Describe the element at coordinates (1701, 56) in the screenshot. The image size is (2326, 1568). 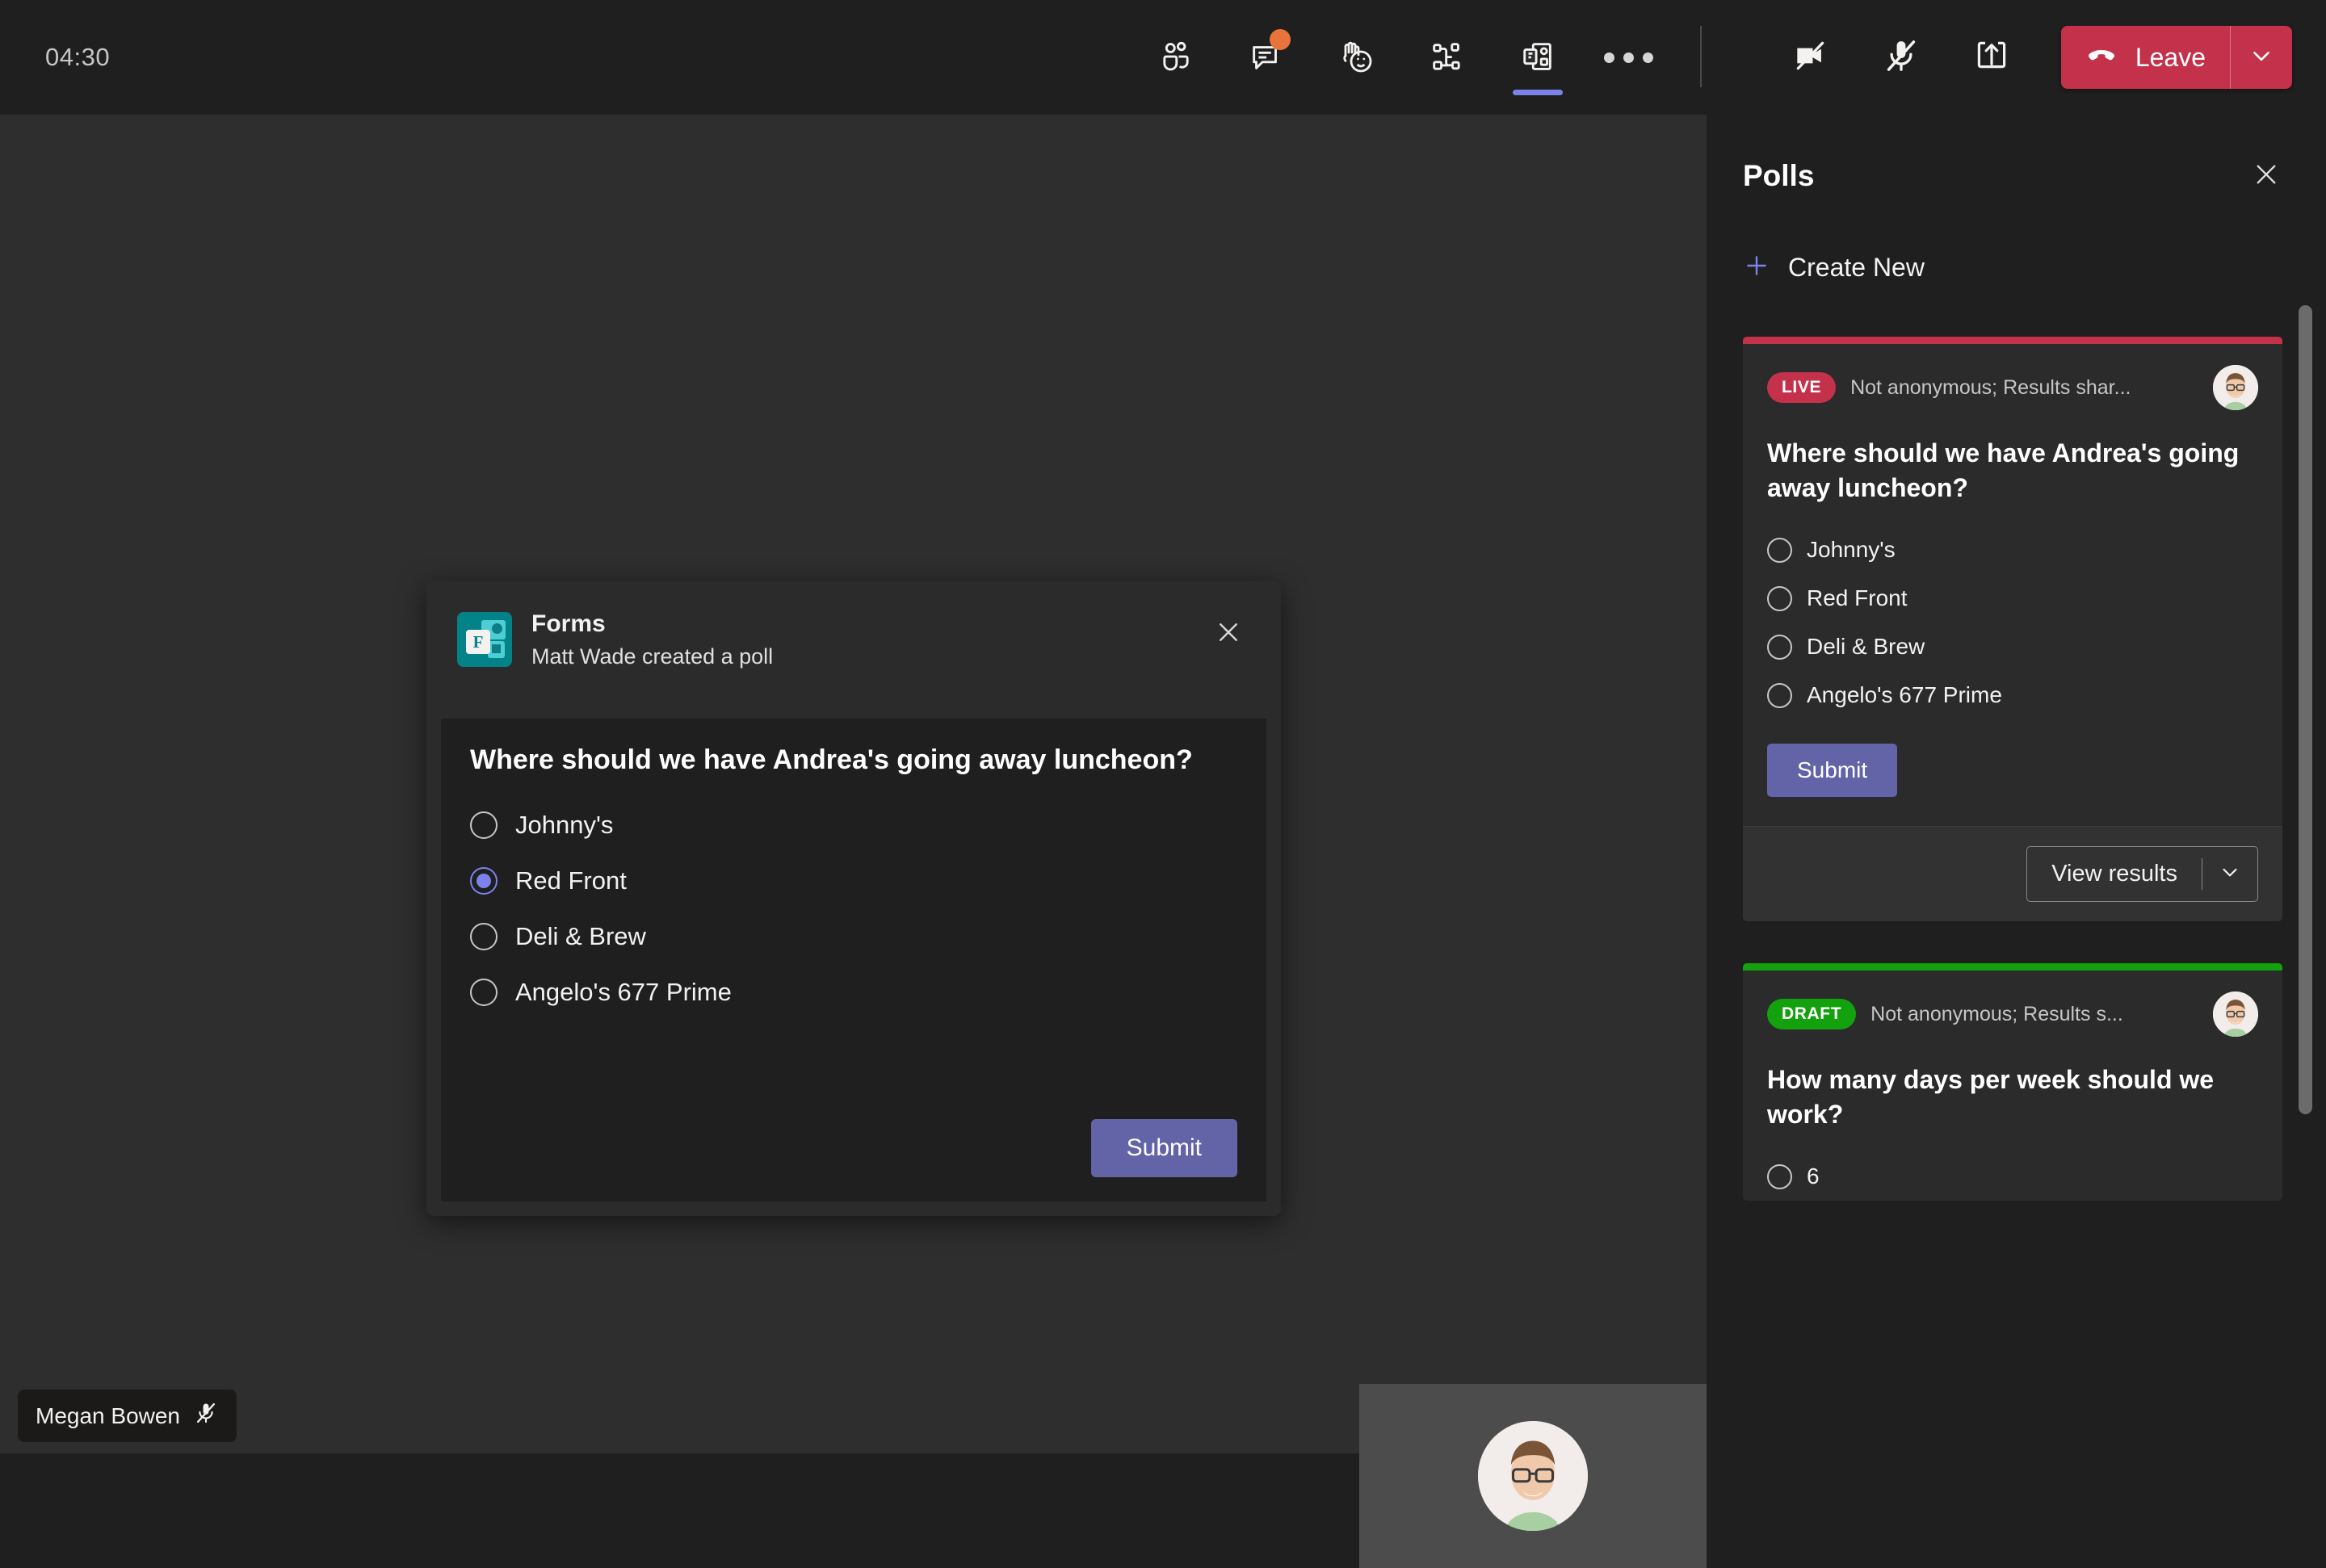
I see `toolbar-divider` at that location.